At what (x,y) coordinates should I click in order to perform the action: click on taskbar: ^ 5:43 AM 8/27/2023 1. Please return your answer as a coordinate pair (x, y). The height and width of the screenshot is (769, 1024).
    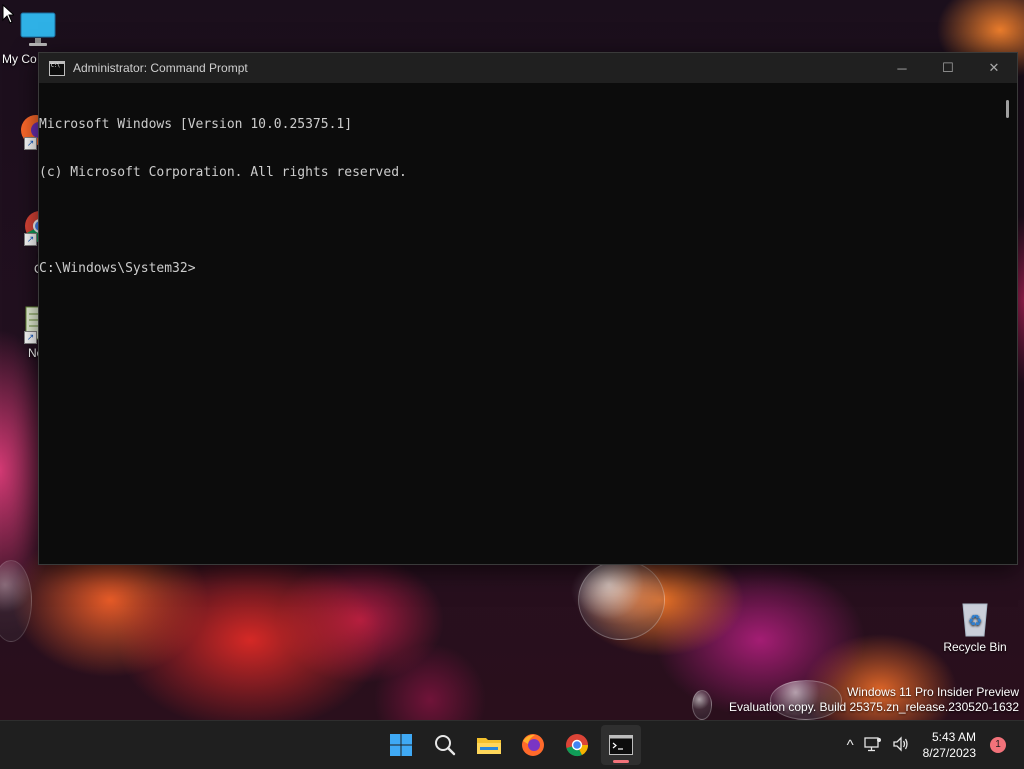
    Looking at the image, I should click on (512, 744).